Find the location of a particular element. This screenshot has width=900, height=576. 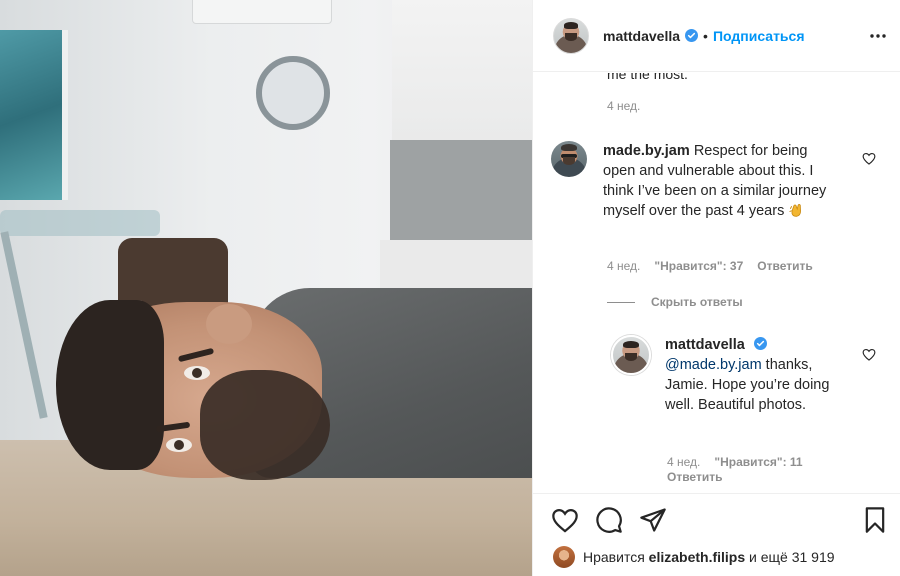

author-avatar is located at coordinates (571, 35).